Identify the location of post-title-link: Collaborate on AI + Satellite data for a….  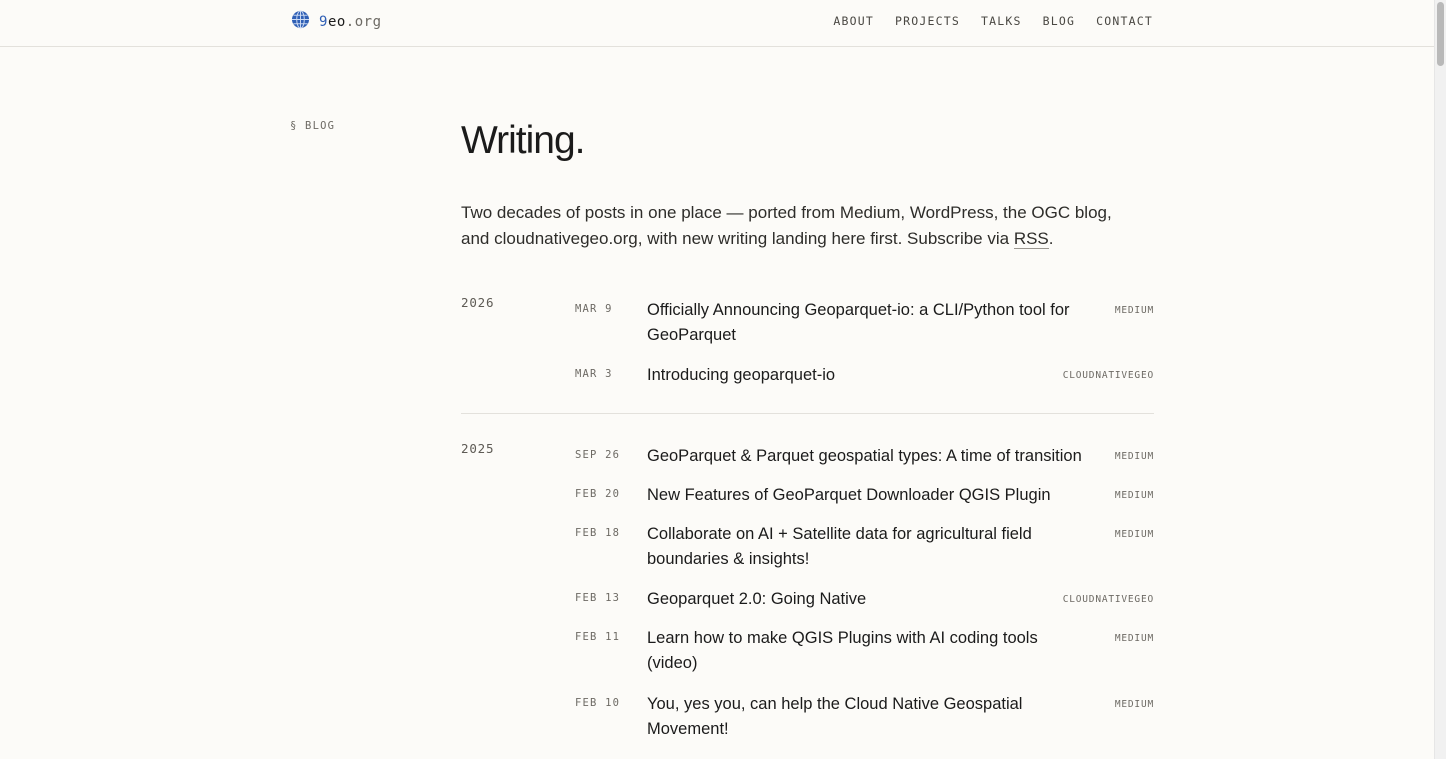
(857, 547).